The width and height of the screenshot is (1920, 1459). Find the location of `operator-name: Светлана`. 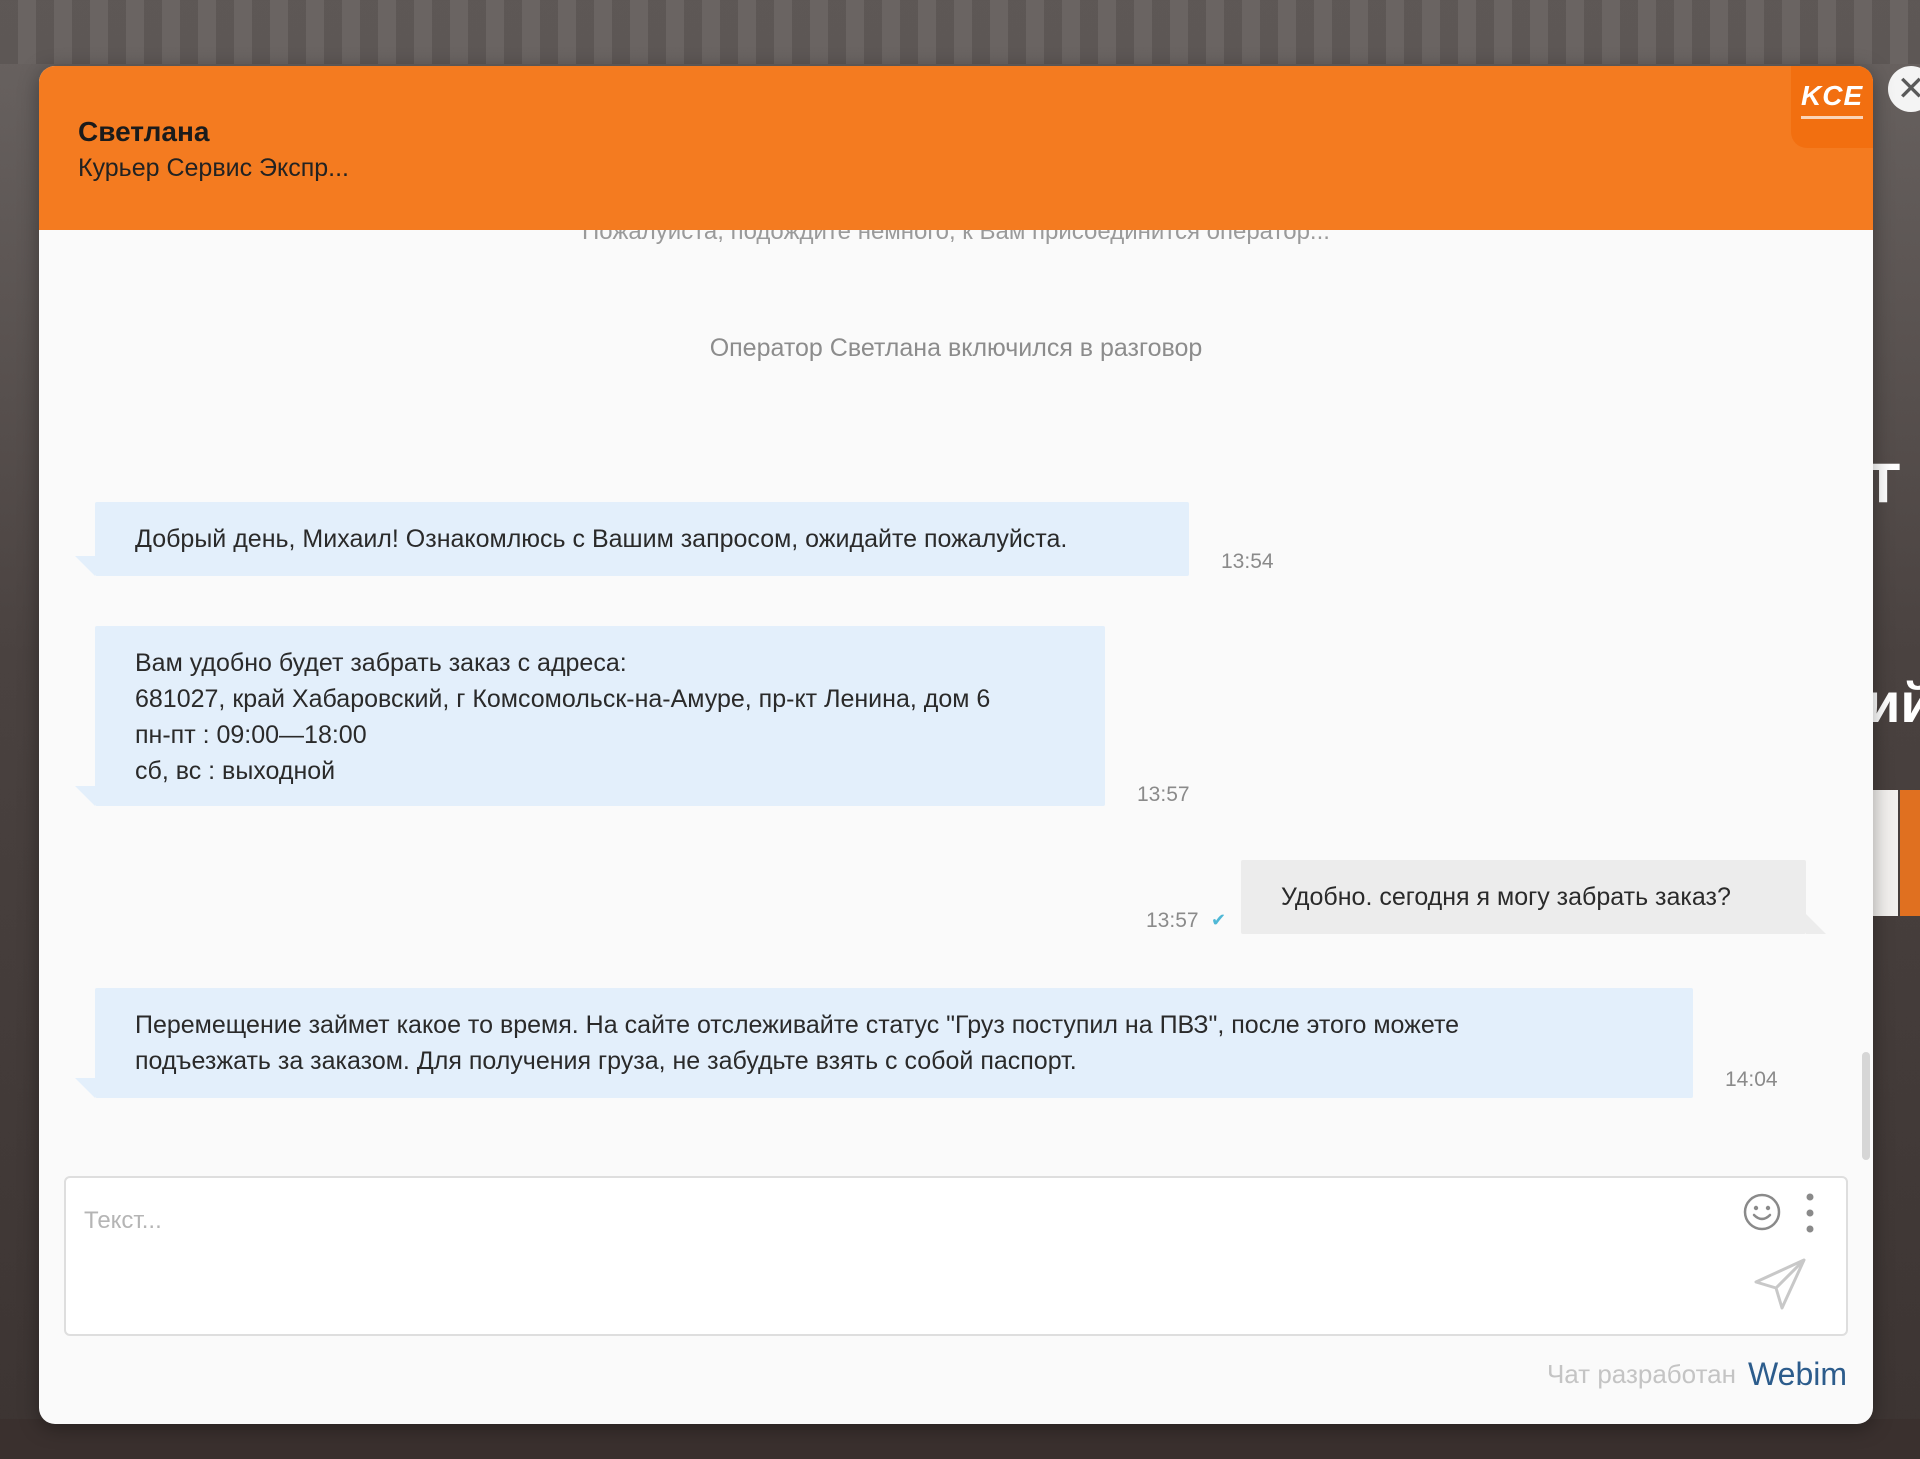

operator-name: Светлана is located at coordinates (144, 131).